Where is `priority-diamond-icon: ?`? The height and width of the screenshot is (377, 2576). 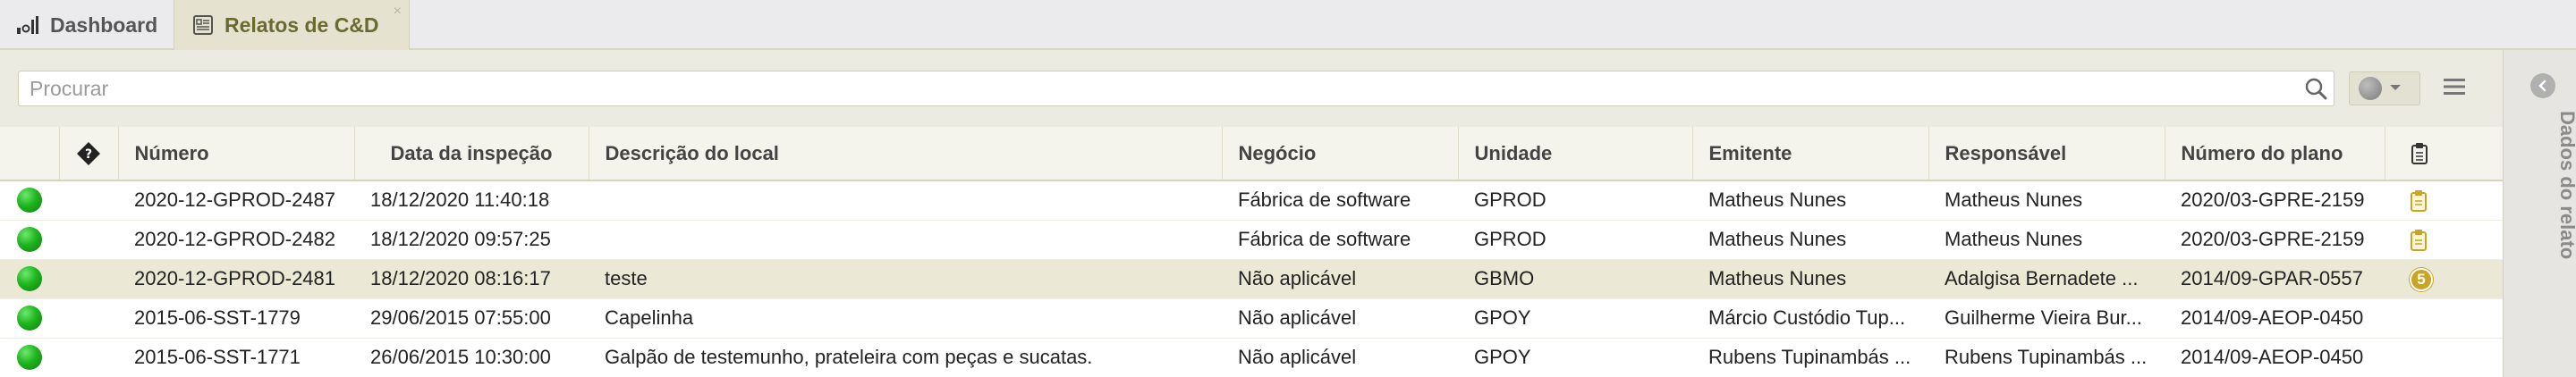 priority-diamond-icon: ? is located at coordinates (88, 152).